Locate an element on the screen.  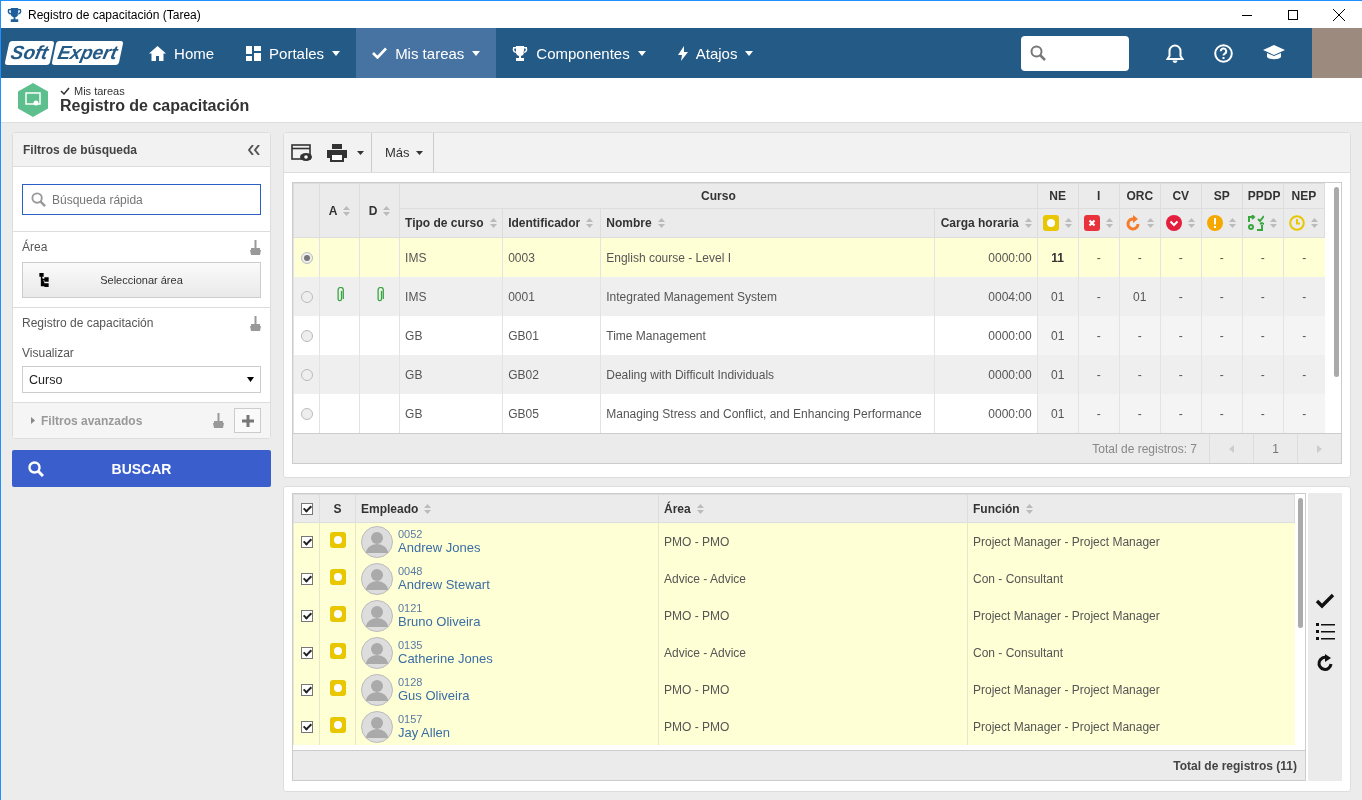
employee-name: Andrew Jones is located at coordinates (439, 547).